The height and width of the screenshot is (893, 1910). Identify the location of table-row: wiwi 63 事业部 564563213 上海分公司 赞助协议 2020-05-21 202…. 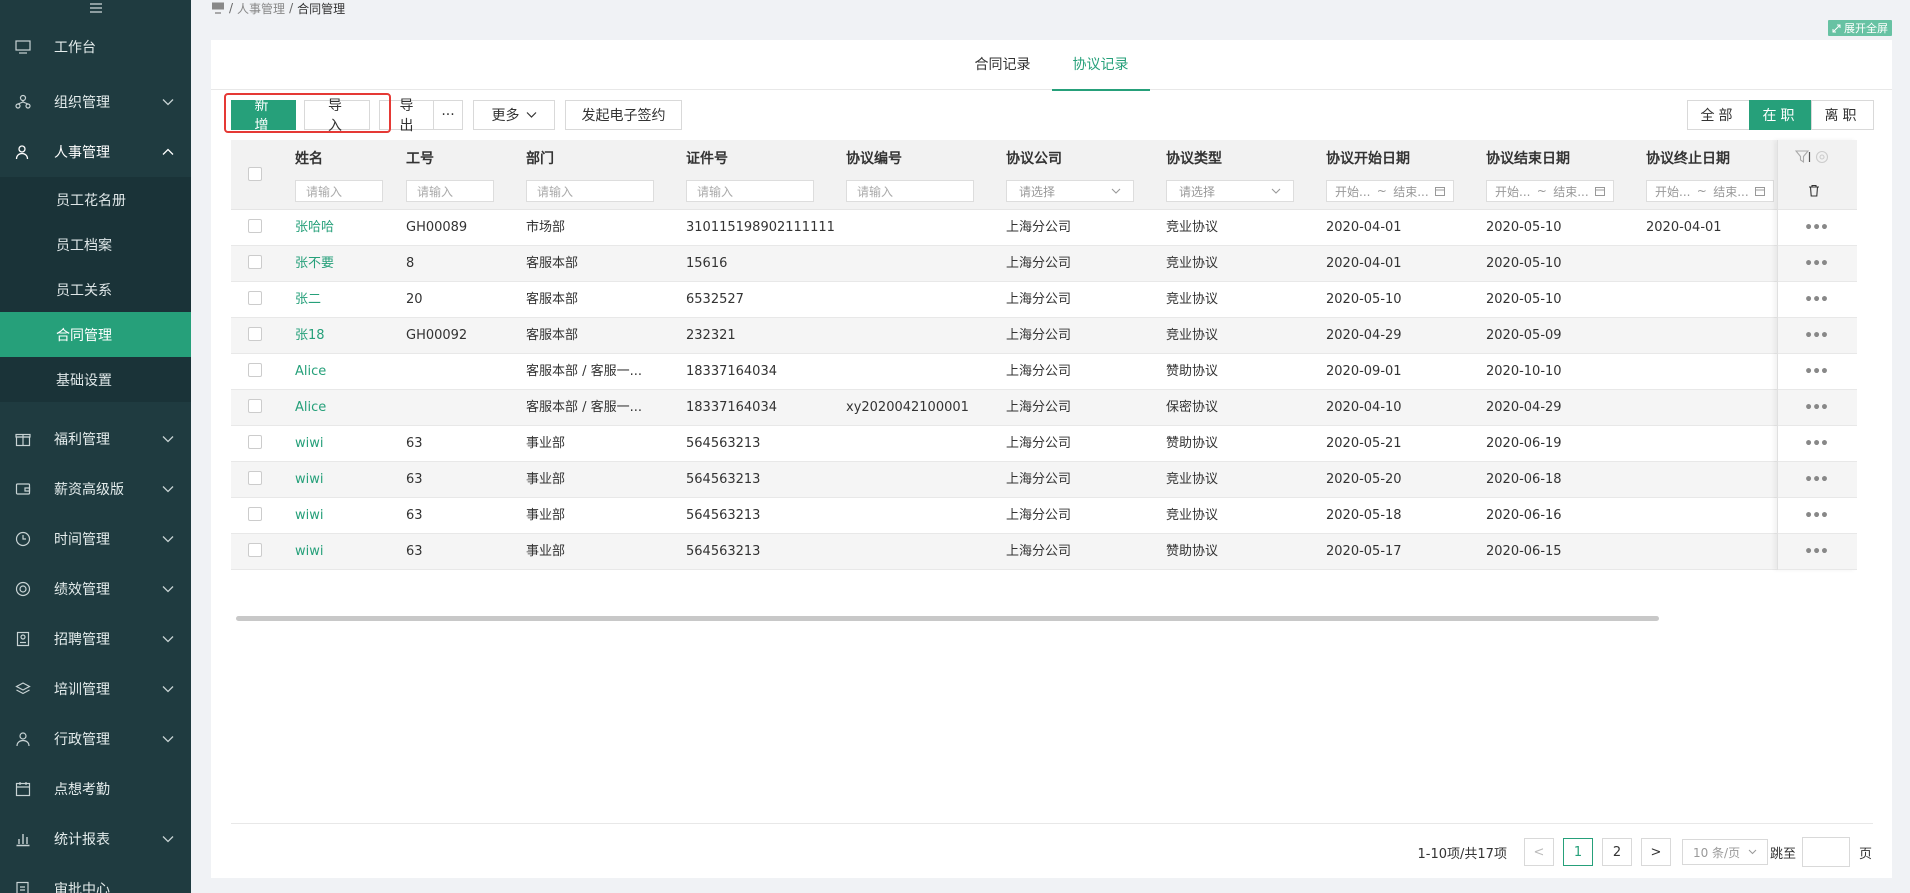
(1044, 444).